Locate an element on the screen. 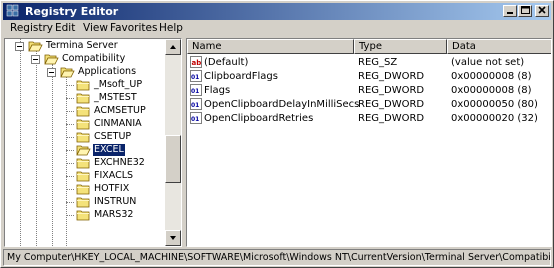 The image size is (554, 268). value-row: 01 ClipboardFlags REG_DWORD 0x00000008 (8) is located at coordinates (369, 76).